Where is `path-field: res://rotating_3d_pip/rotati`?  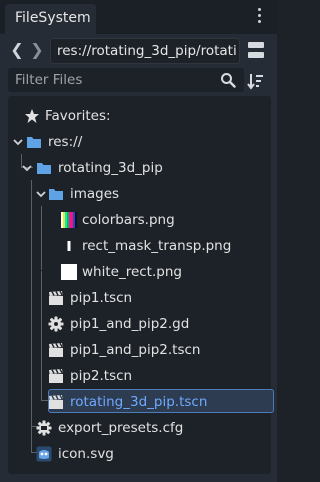
path-field: res://rotating_3d_pip/rotati is located at coordinates (145, 51).